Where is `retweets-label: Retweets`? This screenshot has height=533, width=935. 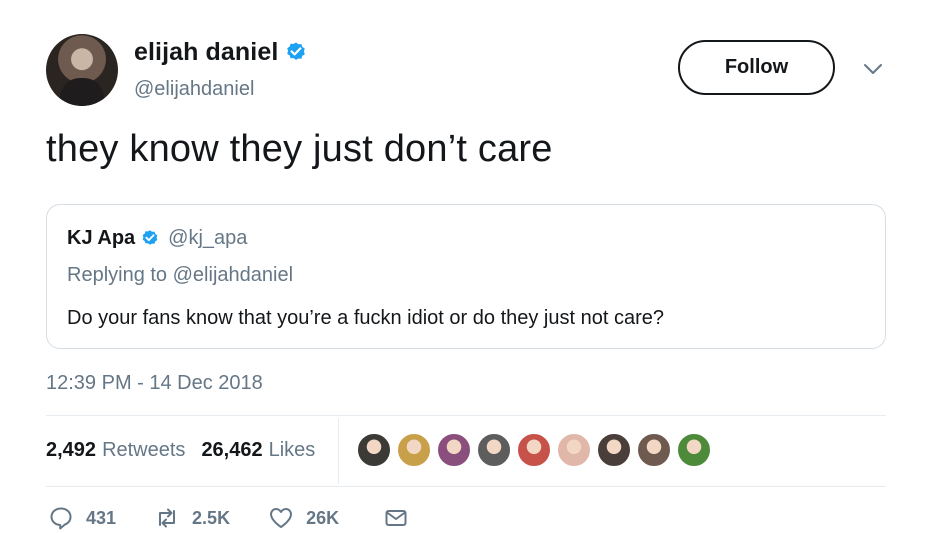 retweets-label: Retweets is located at coordinates (143, 450).